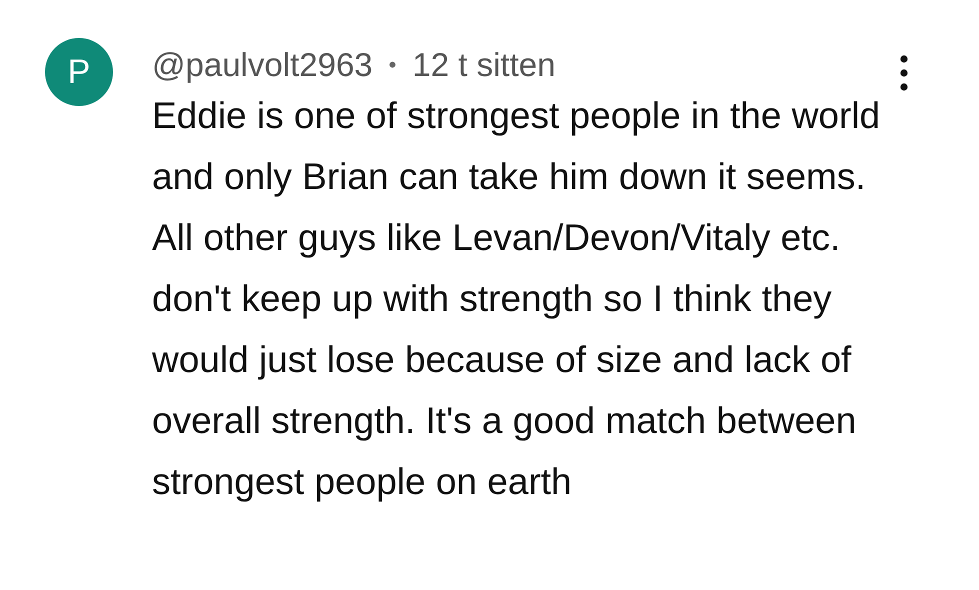  I want to click on author-name: @paulvolt2963, so click(262, 65).